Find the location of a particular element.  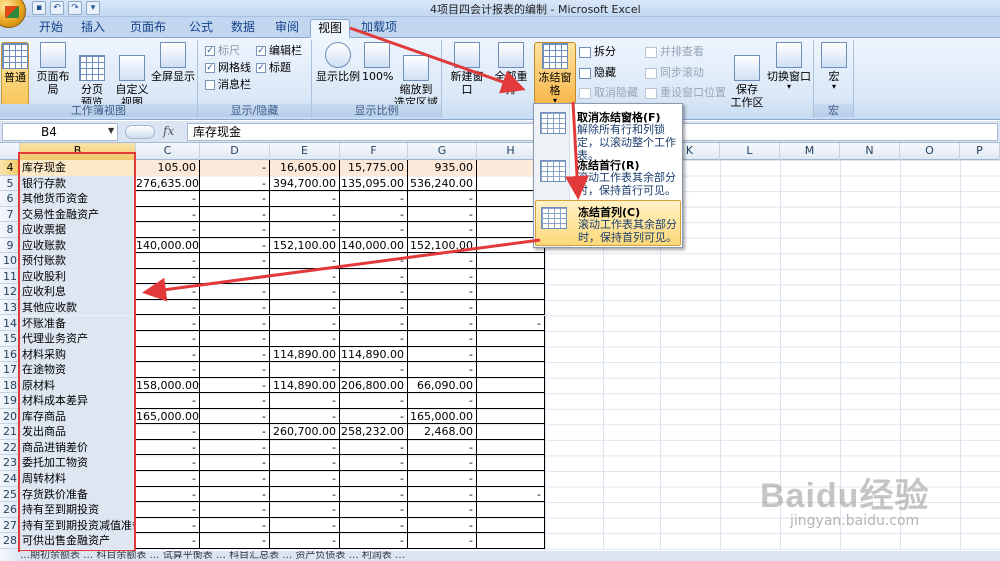

tab-page-layout: 页面布局 is located at coordinates (148, 35).